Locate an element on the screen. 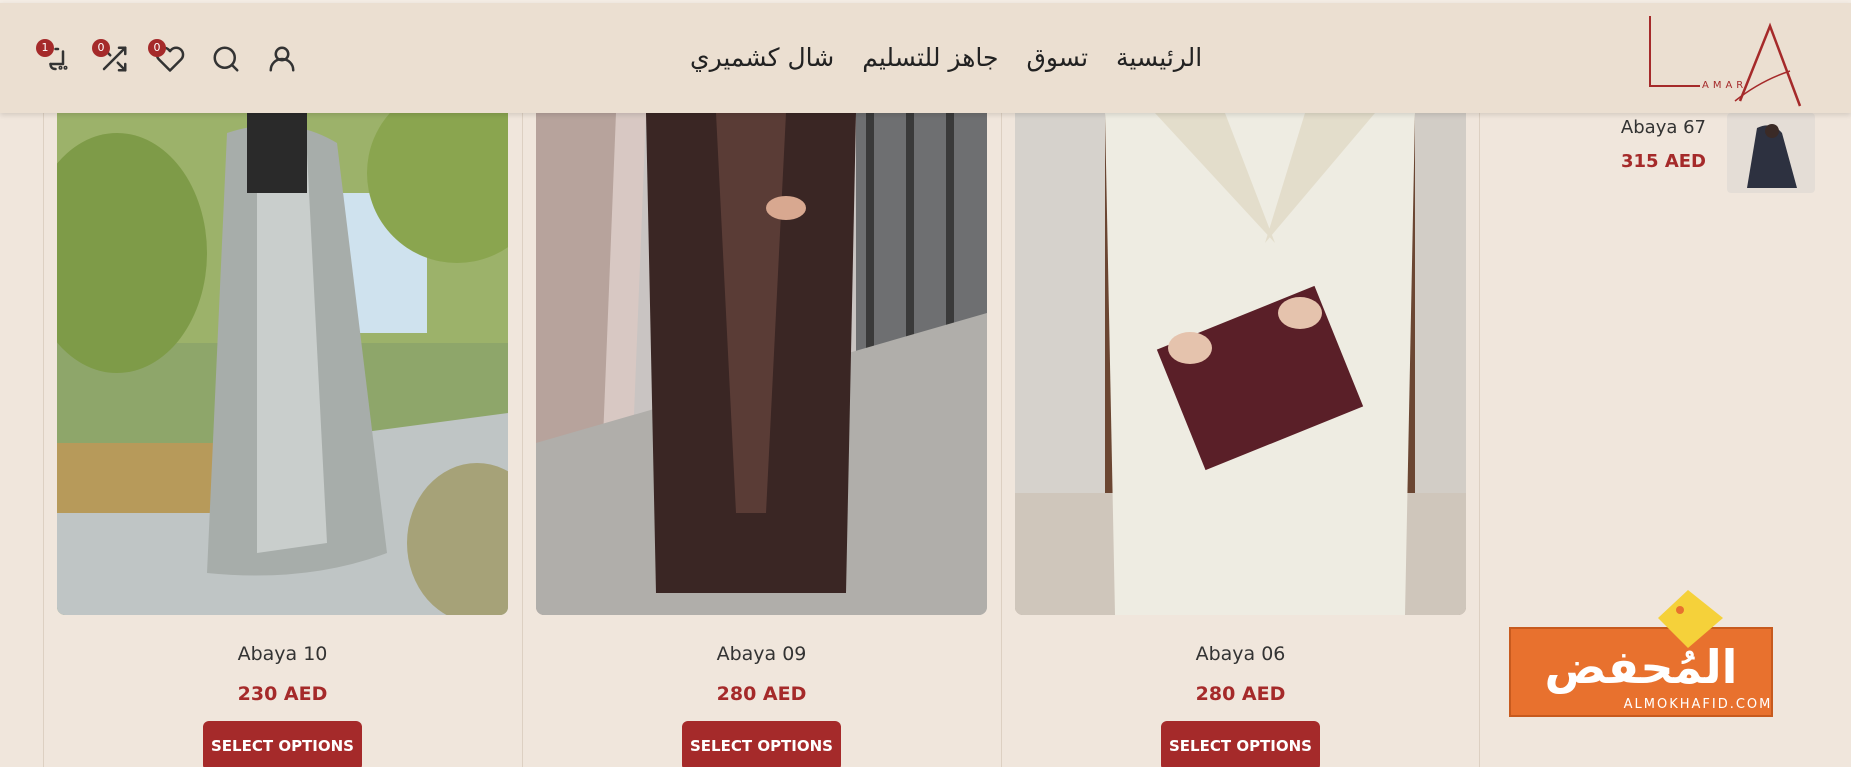 The height and width of the screenshot is (767, 1851). wishlist-button: 0 is located at coordinates (168, 58).